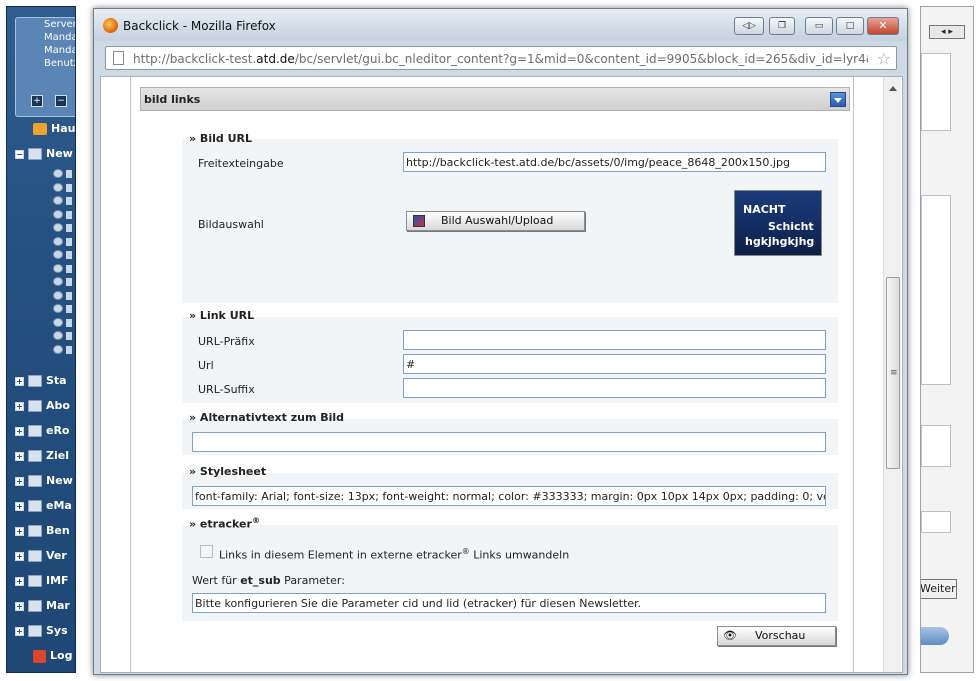 The height and width of the screenshot is (681, 980). What do you see at coordinates (495, 99) in the screenshot?
I see `panel-header: bild links` at bounding box center [495, 99].